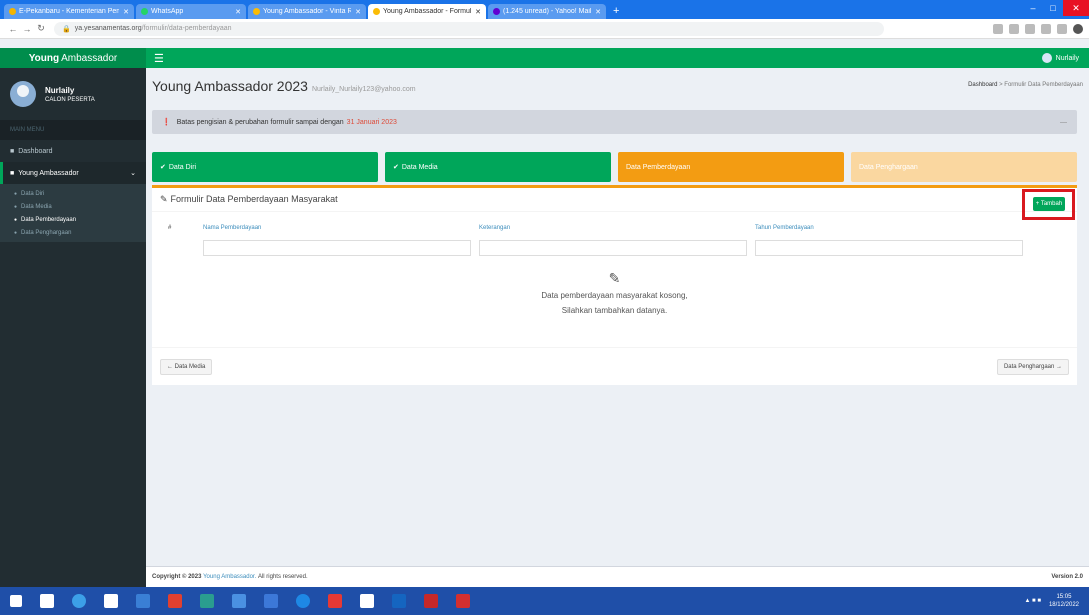 Image resolution: width=1089 pixels, height=615 pixels. Describe the element at coordinates (89, 58) in the screenshot. I see `logo-light: Ambassador` at that location.